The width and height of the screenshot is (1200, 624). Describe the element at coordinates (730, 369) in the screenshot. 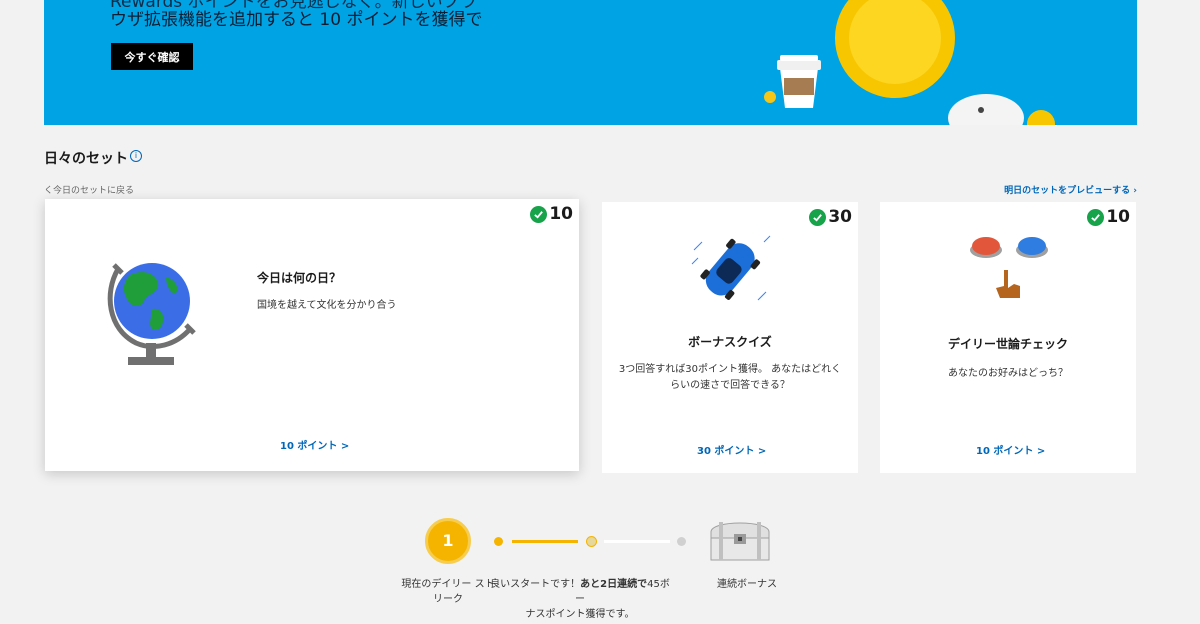

I see `card-description-line1: 3つ回答すれば30ポイント獲得。 あなたはどれく` at that location.